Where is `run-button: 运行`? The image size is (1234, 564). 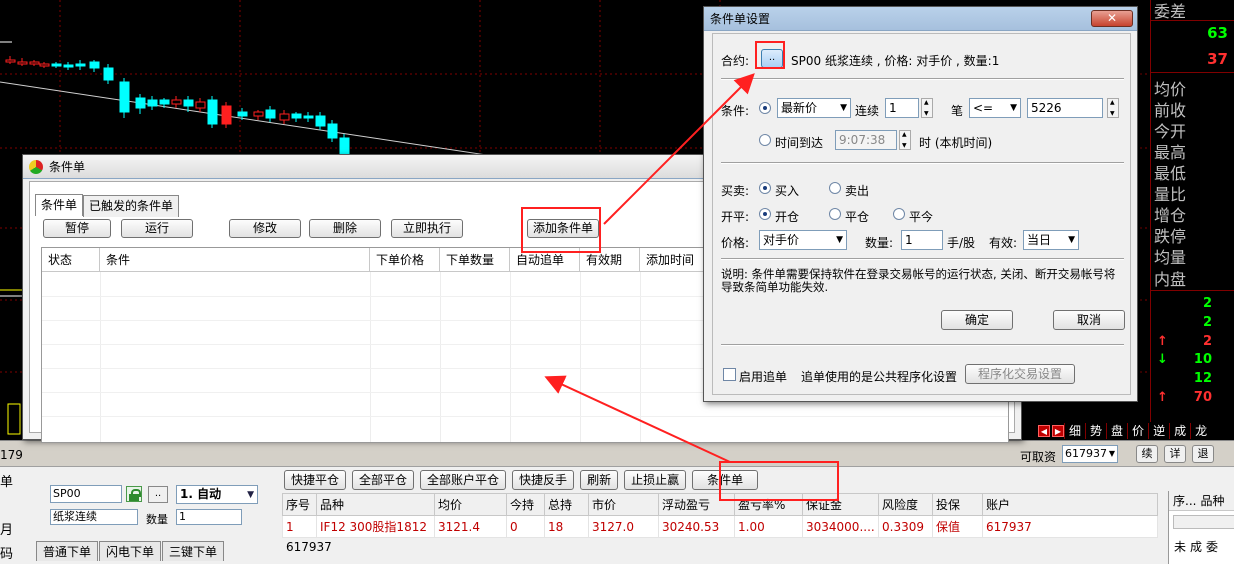
run-button: 运行 is located at coordinates (157, 228).